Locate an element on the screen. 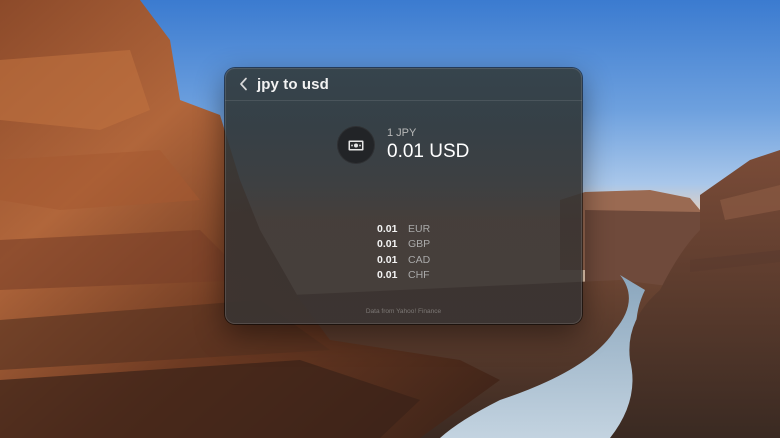  banknote-icon is located at coordinates (356, 145).